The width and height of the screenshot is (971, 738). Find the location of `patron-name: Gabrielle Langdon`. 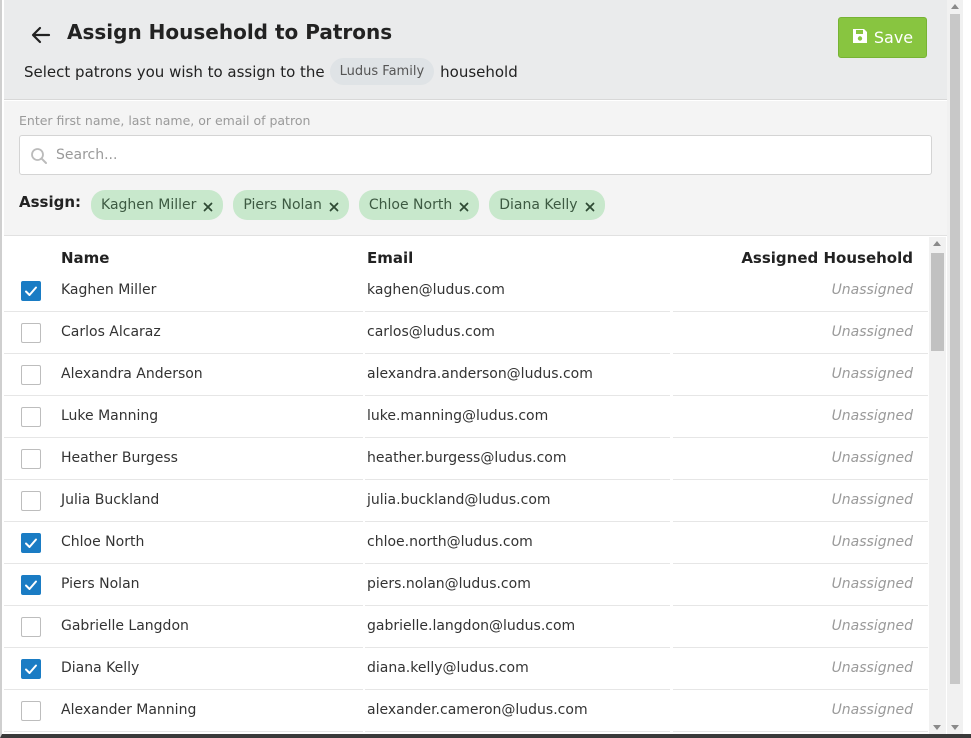

patron-name: Gabrielle Langdon is located at coordinates (125, 626).